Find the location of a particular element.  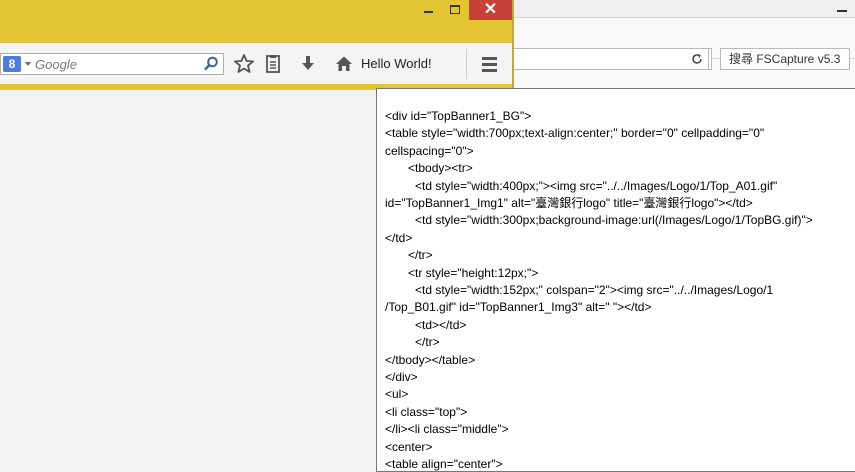

toolbar-separator is located at coordinates (466, 64).